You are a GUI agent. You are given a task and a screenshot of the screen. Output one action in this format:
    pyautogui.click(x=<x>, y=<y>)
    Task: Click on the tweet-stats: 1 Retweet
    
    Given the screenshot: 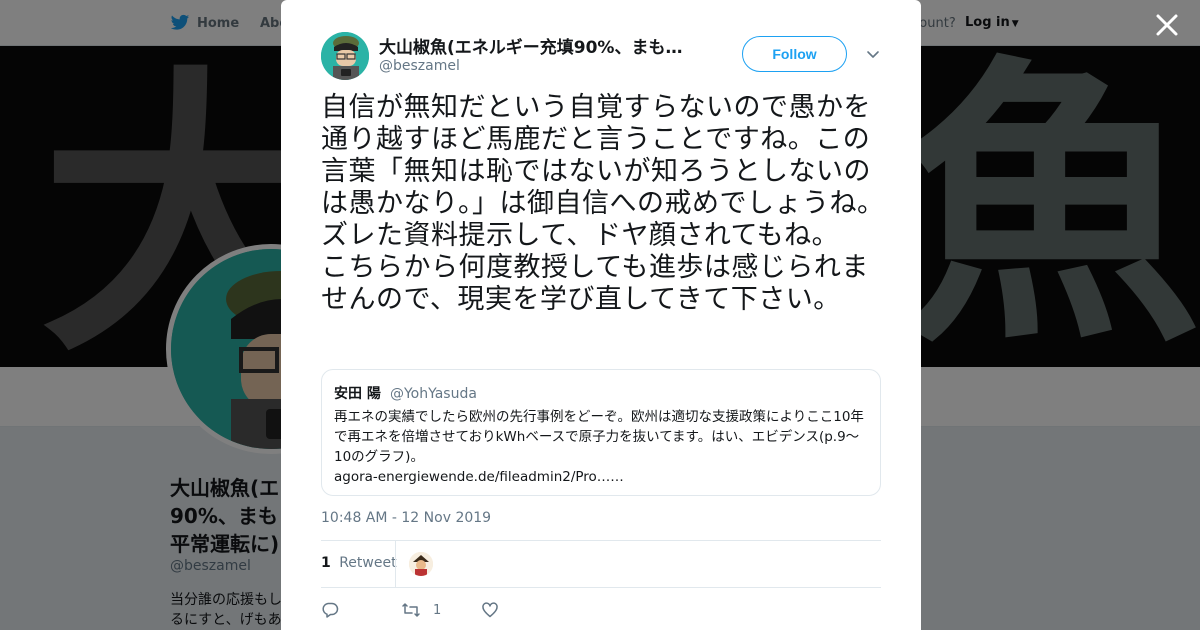 What is the action you would take?
    pyautogui.click(x=601, y=564)
    